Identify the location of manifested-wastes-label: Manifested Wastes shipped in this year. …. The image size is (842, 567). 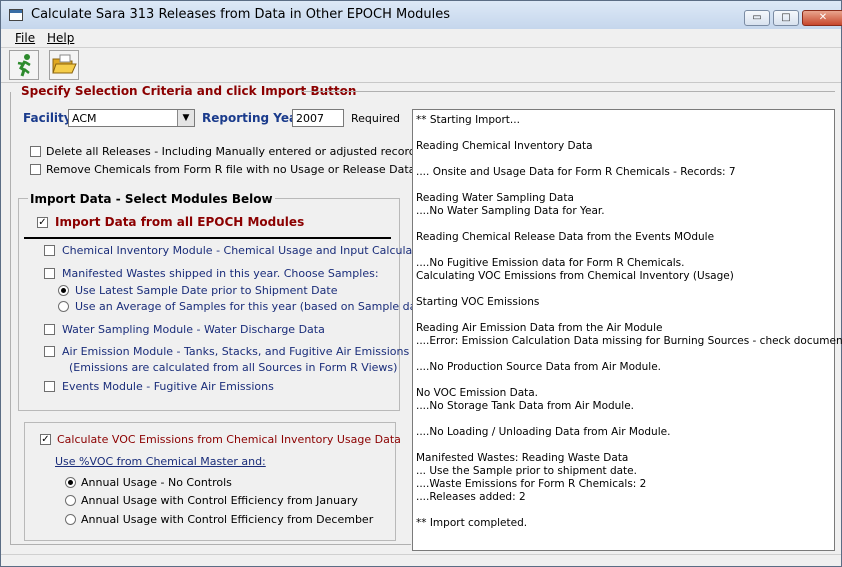
(220, 273).